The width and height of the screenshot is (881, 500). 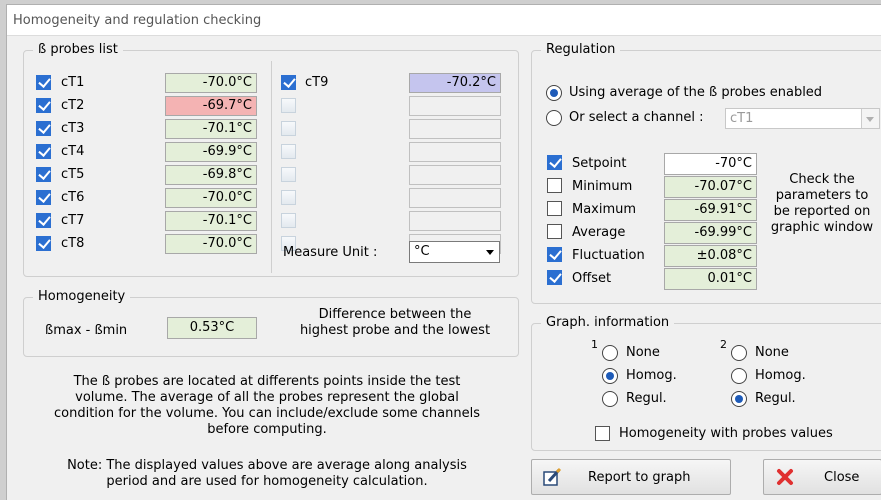 I want to click on graph1-homog-label: Homog., so click(x=651, y=375).